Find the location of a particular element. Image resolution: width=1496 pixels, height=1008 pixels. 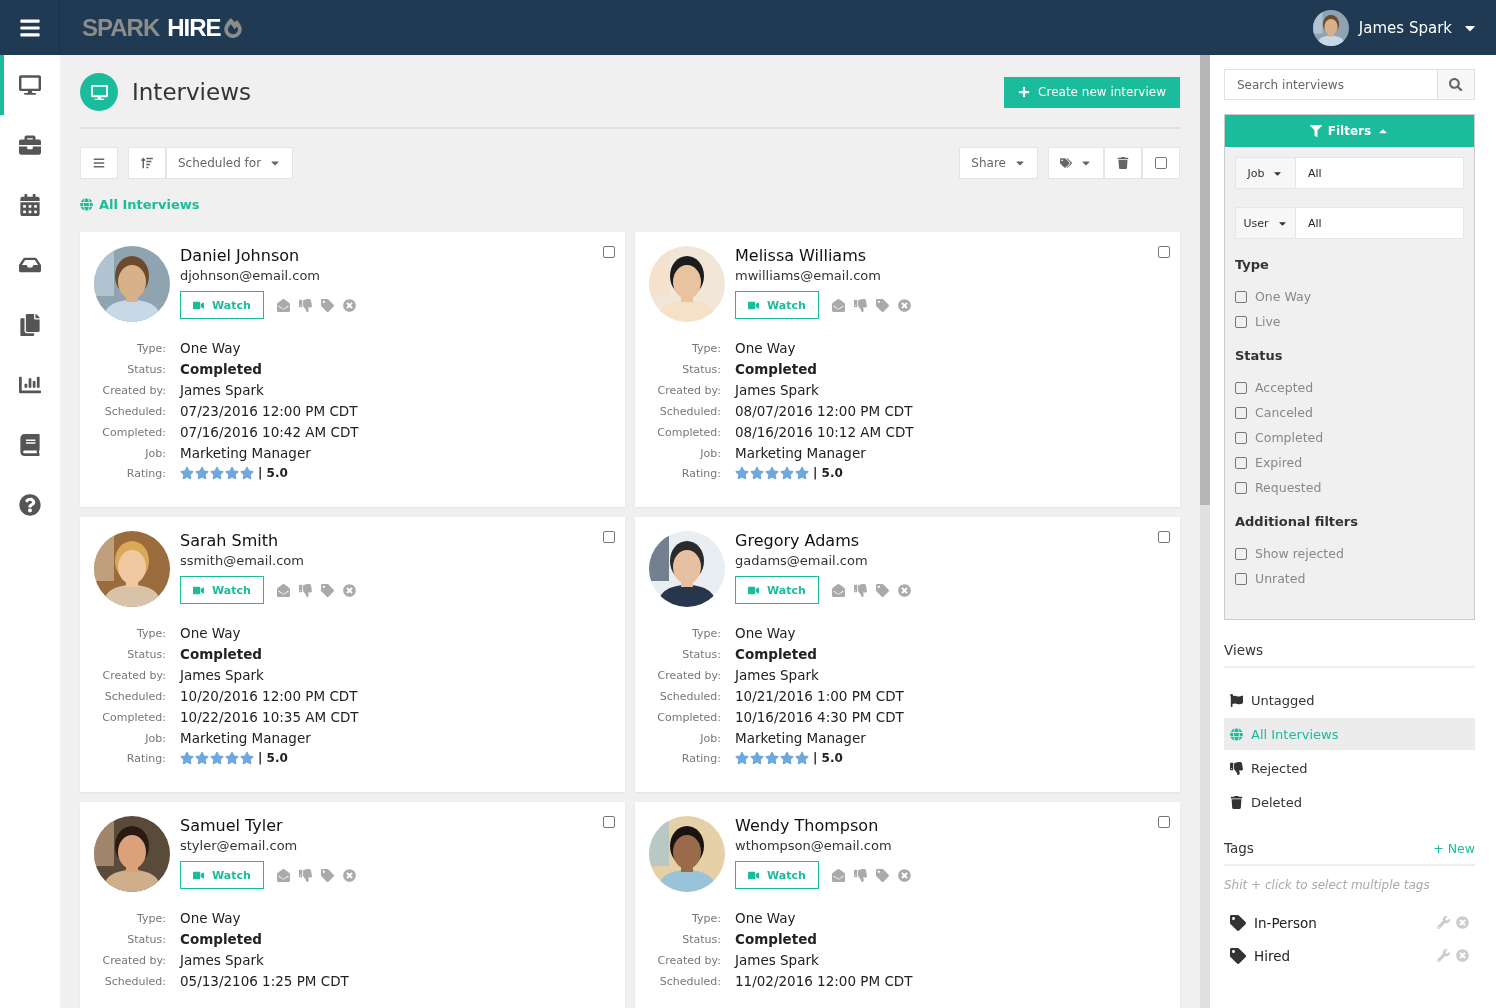

search-field: Search interviews is located at coordinates (1330, 84).